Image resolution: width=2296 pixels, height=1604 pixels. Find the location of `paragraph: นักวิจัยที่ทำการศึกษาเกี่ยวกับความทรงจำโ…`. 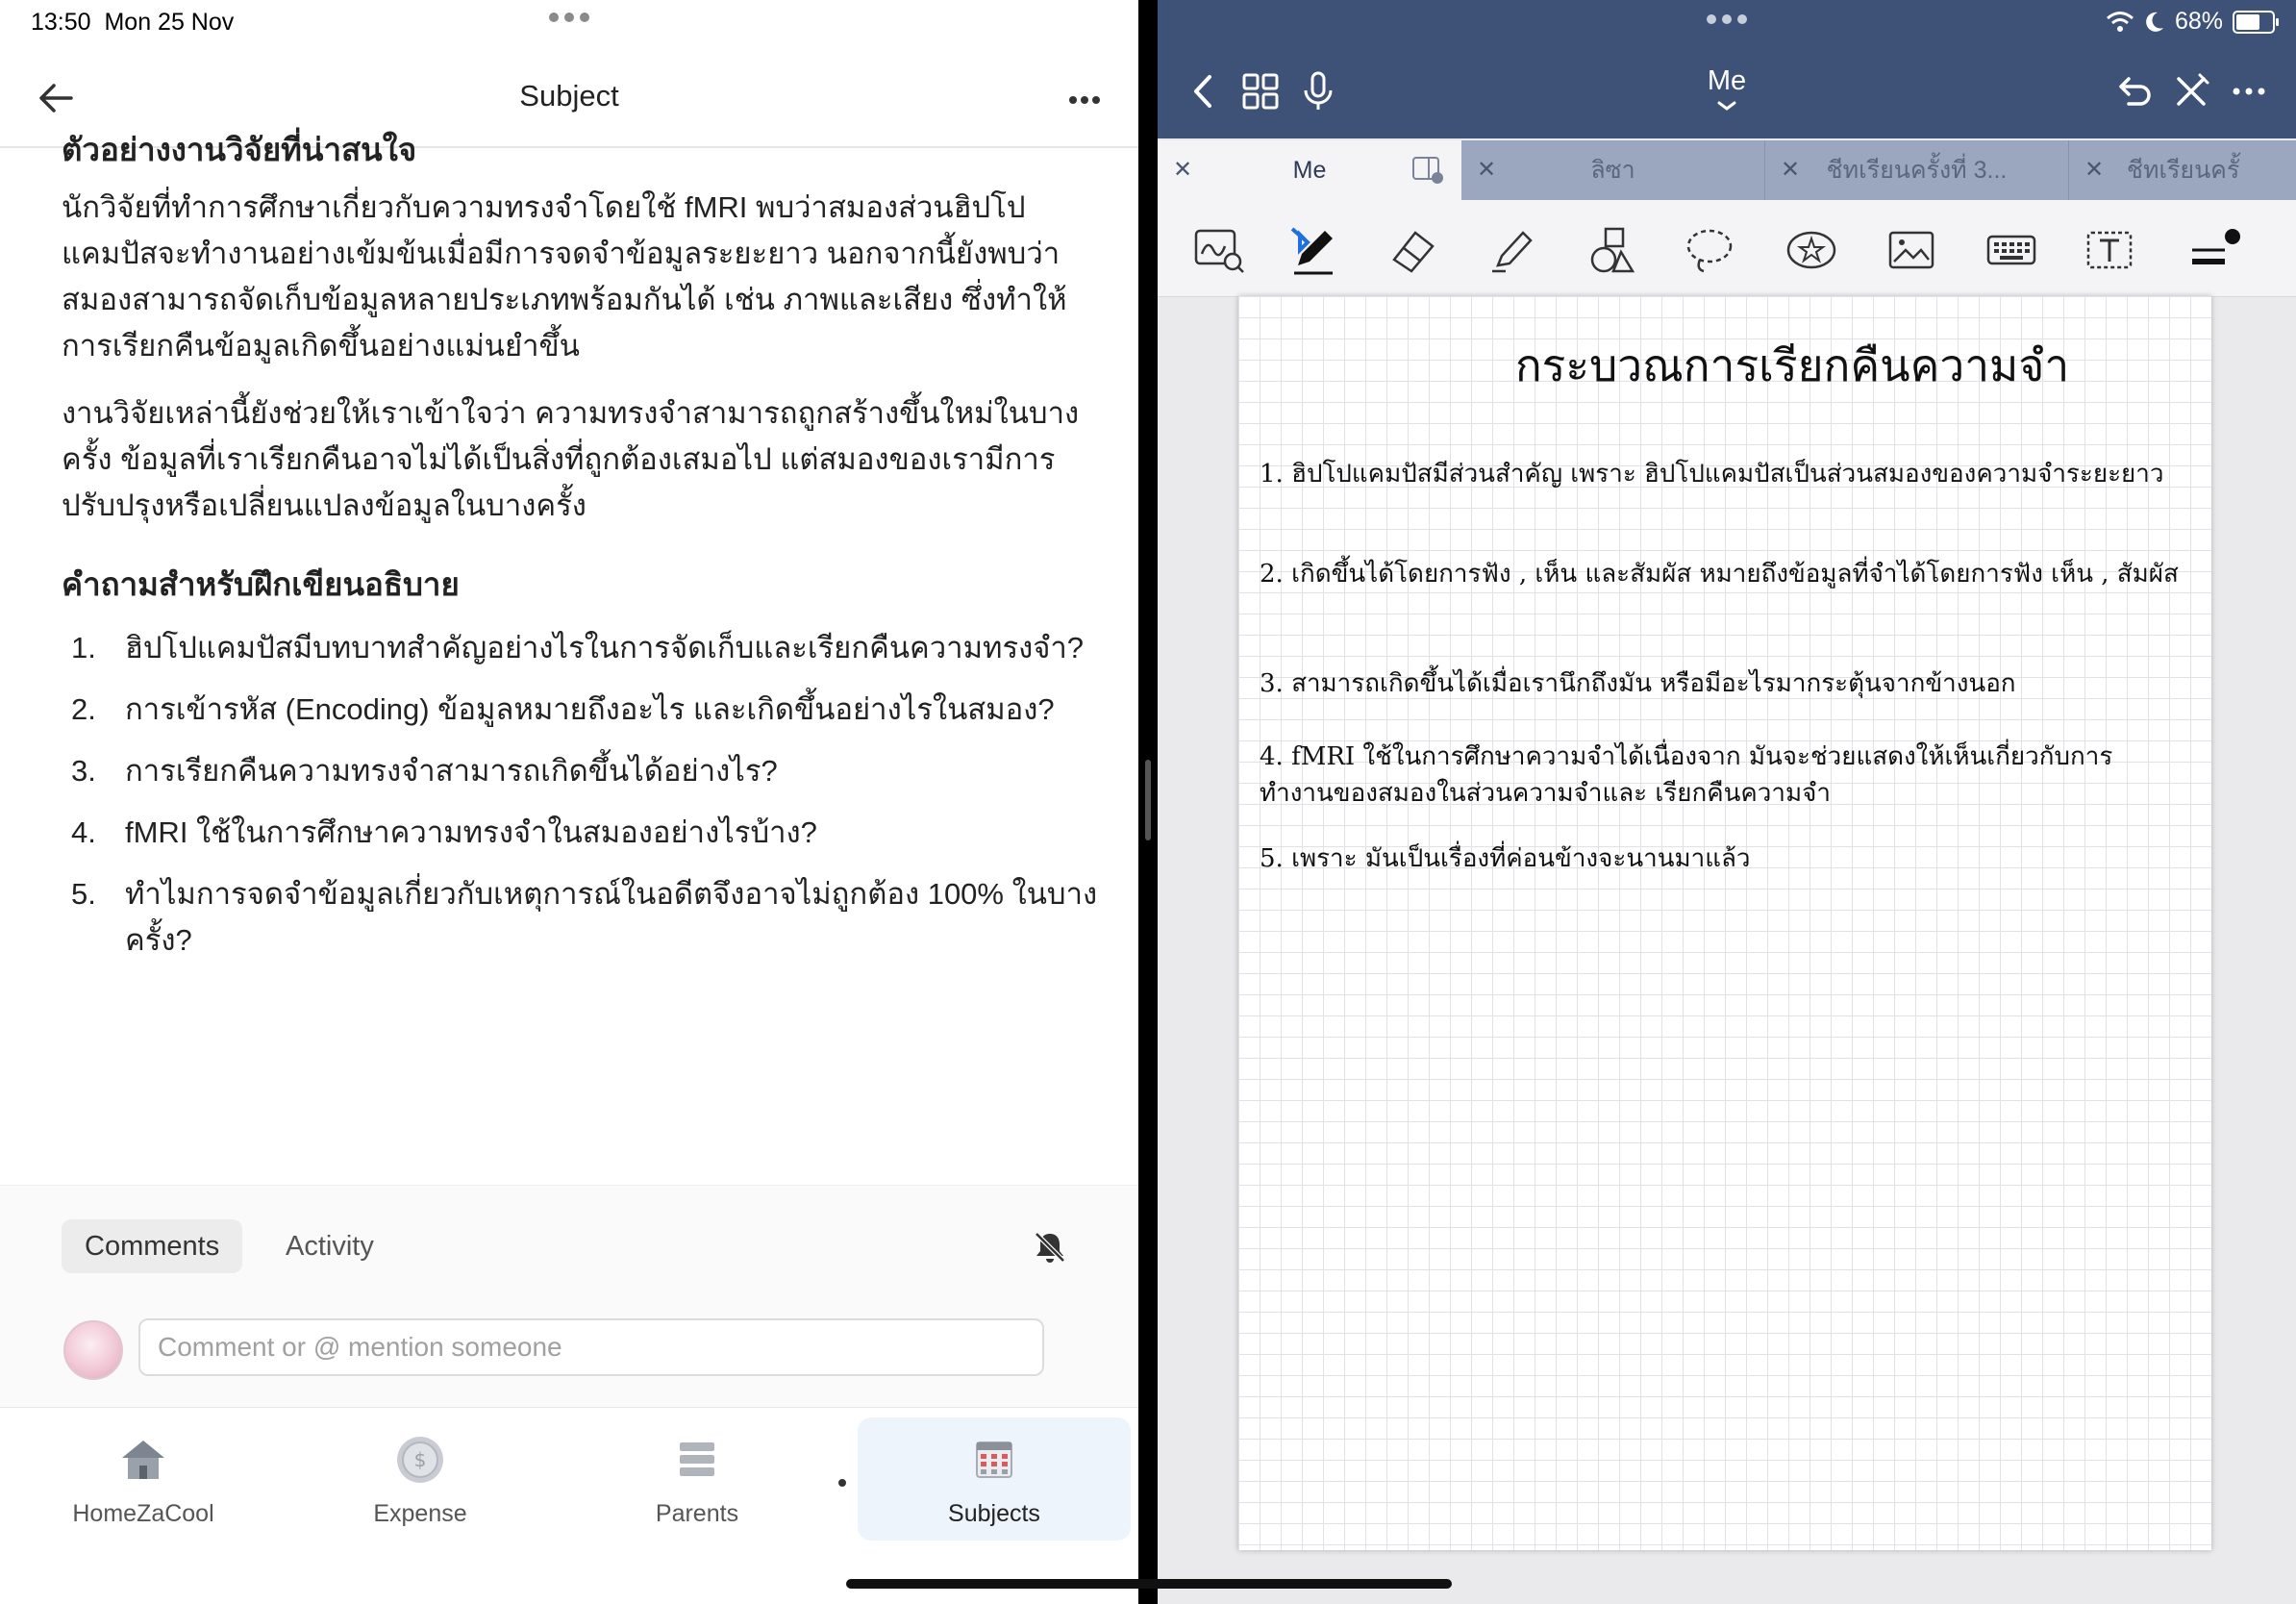

paragraph: นักวิจัยที่ทำการศึกษาเกี่ยวกับความทรงจำโ… is located at coordinates (564, 276).